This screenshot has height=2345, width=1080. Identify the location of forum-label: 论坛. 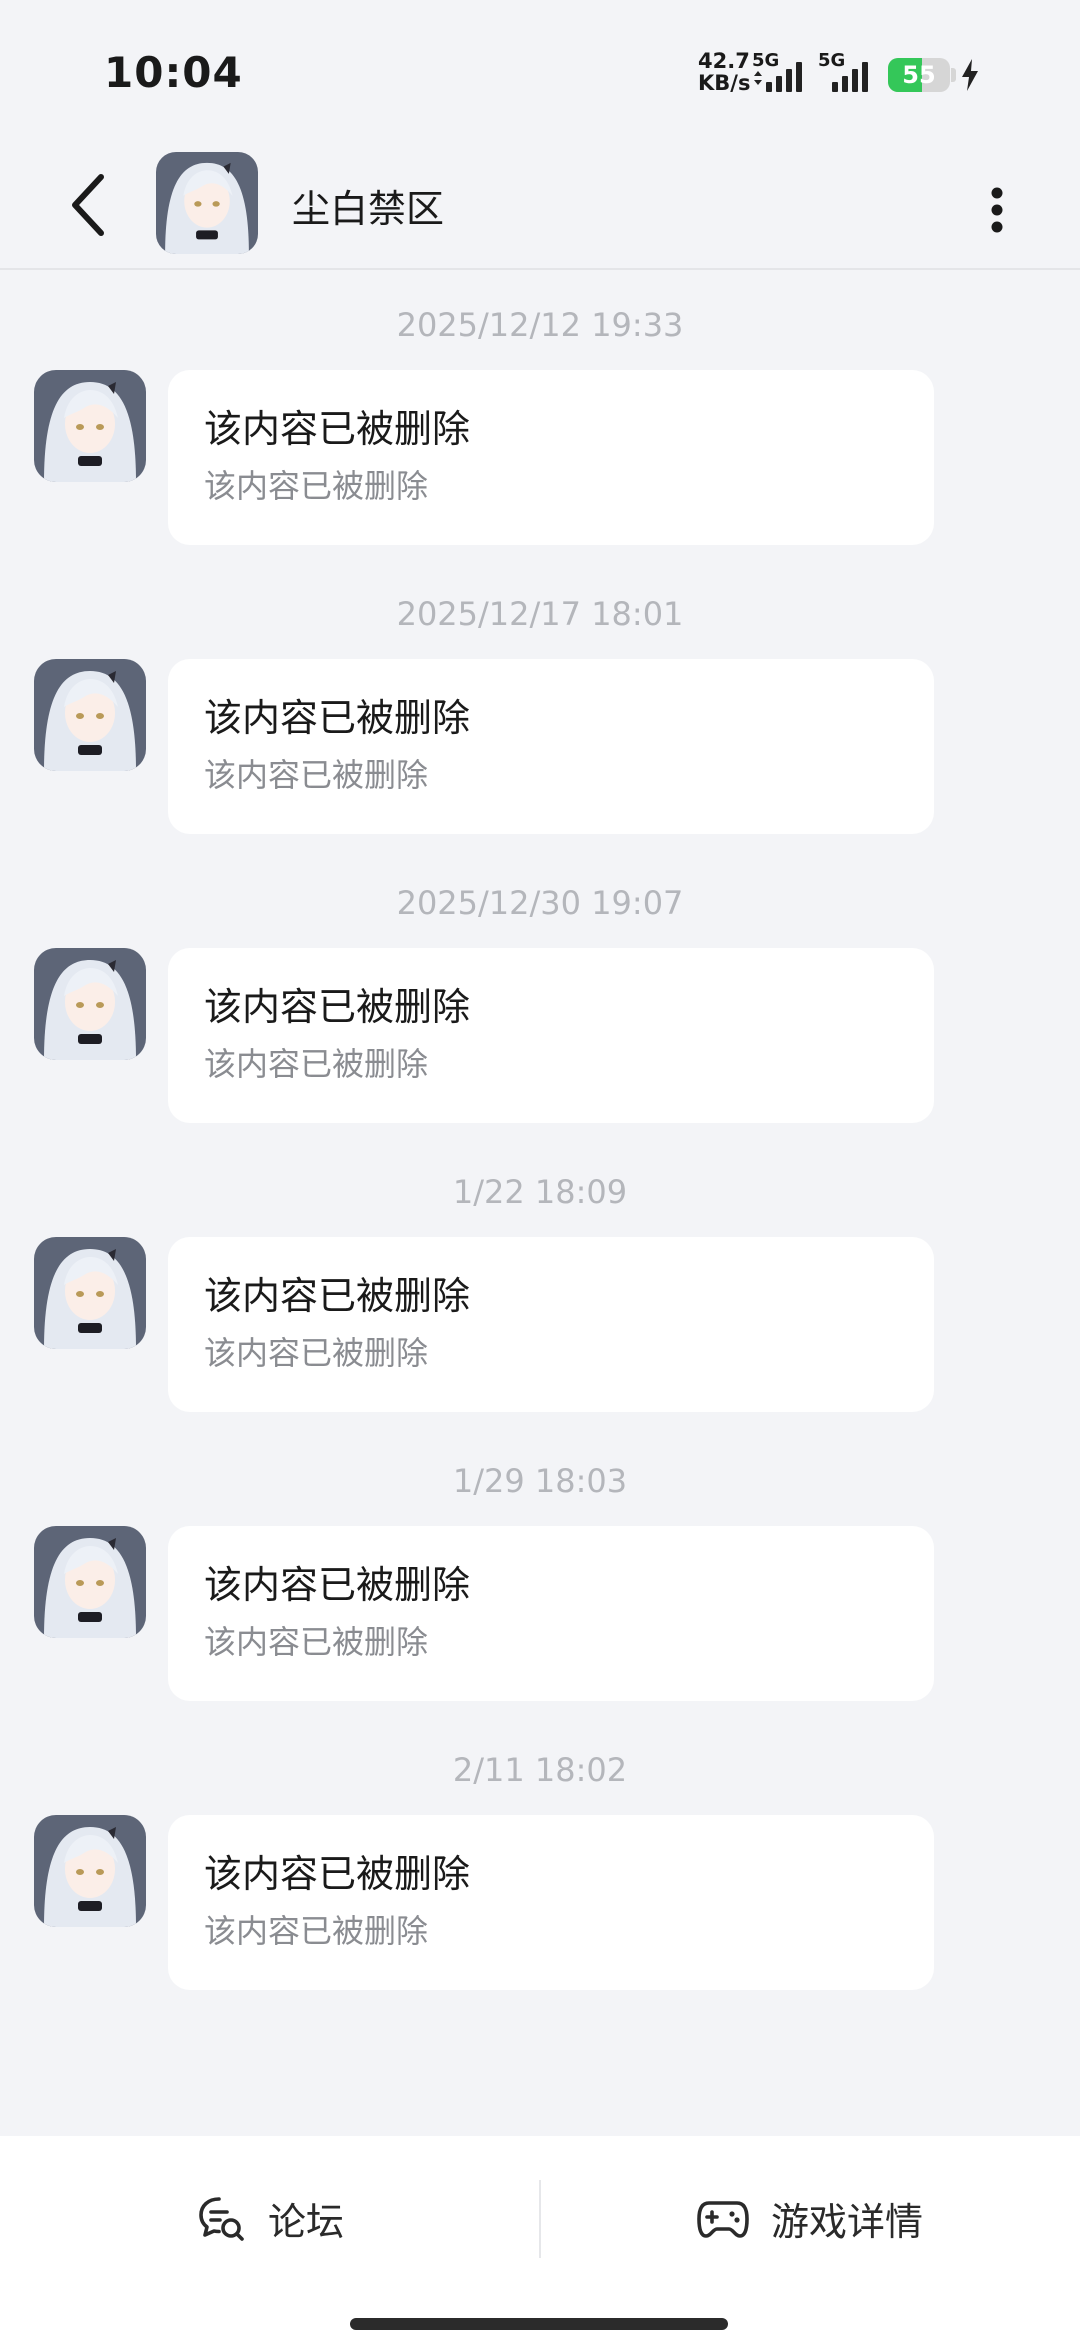
(305, 2222).